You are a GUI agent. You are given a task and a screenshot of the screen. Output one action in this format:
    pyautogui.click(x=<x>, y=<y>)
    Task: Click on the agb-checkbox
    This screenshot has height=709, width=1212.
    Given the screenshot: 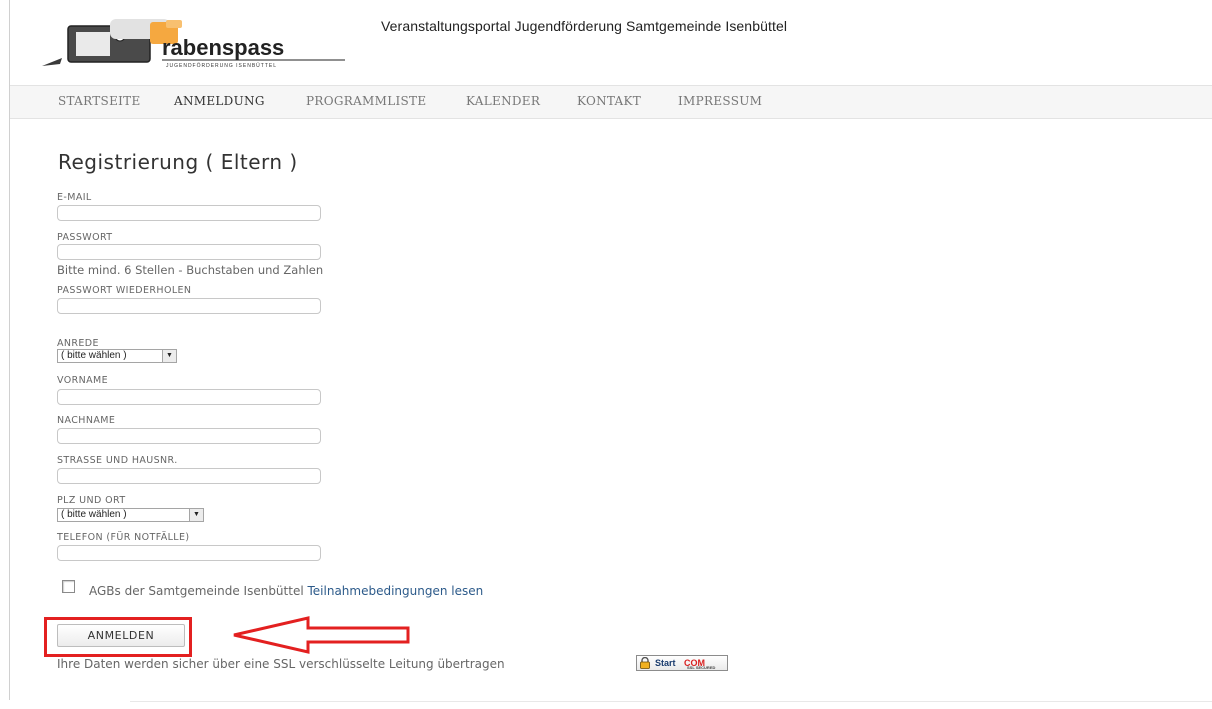 What is the action you would take?
    pyautogui.click(x=68, y=586)
    